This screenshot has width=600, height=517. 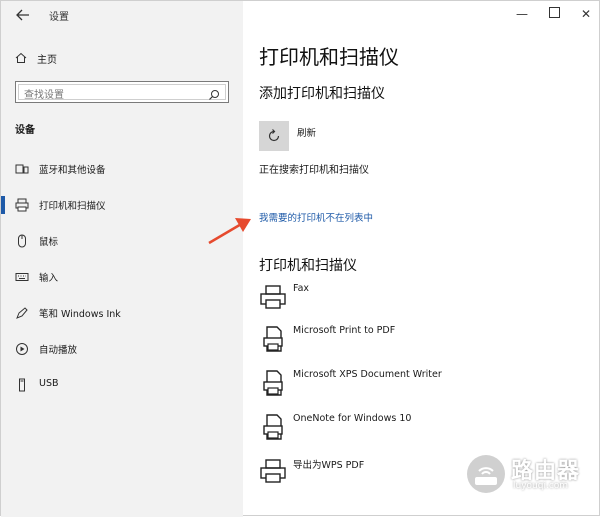 What do you see at coordinates (273, 339) in the screenshot?
I see `pdf-printer-icon` at bounding box center [273, 339].